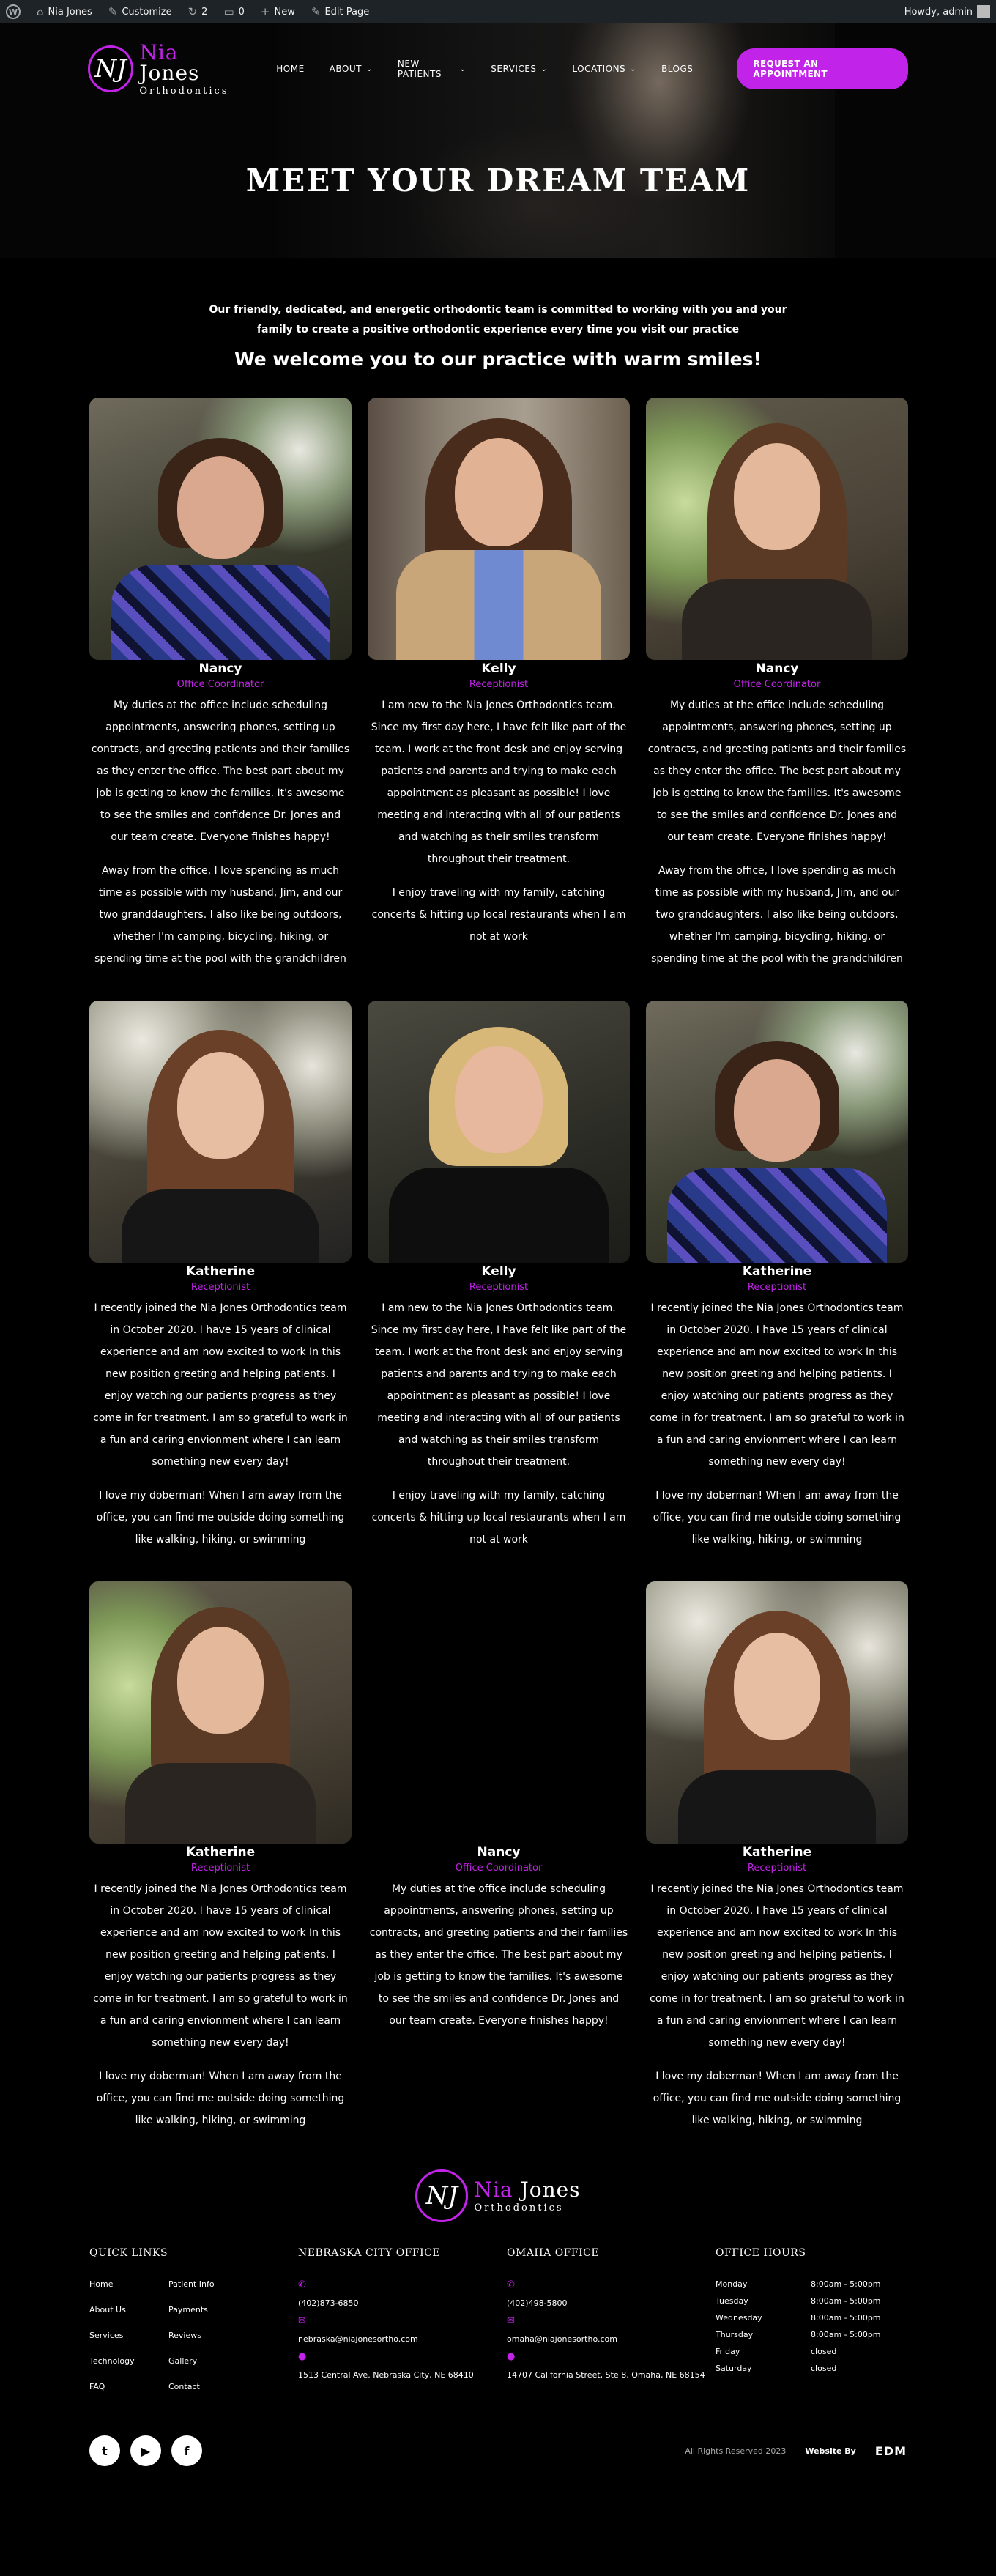 Image resolution: width=996 pixels, height=2576 pixels. Describe the element at coordinates (13, 11) in the screenshot. I see `wordpress-icon: W` at that location.